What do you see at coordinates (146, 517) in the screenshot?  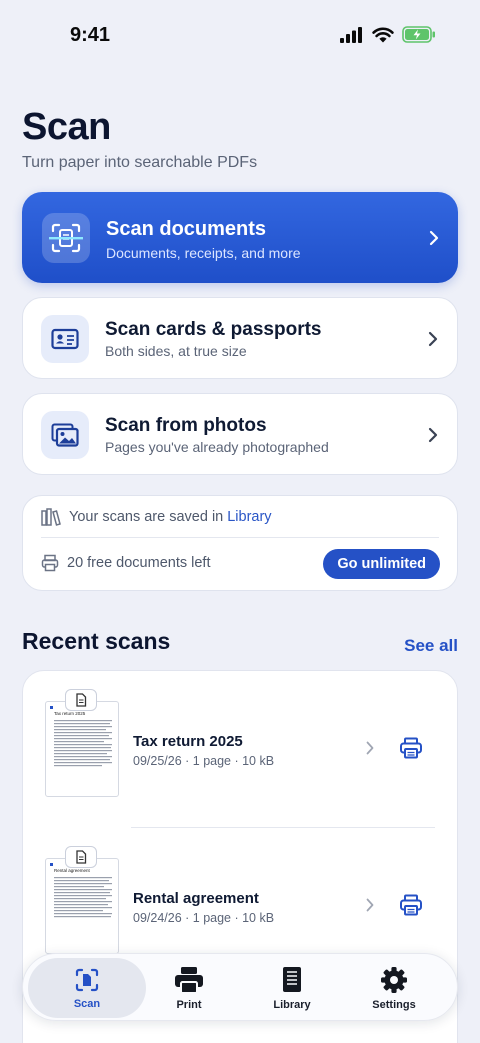 I see `saved-text: Your scans are saved in` at bounding box center [146, 517].